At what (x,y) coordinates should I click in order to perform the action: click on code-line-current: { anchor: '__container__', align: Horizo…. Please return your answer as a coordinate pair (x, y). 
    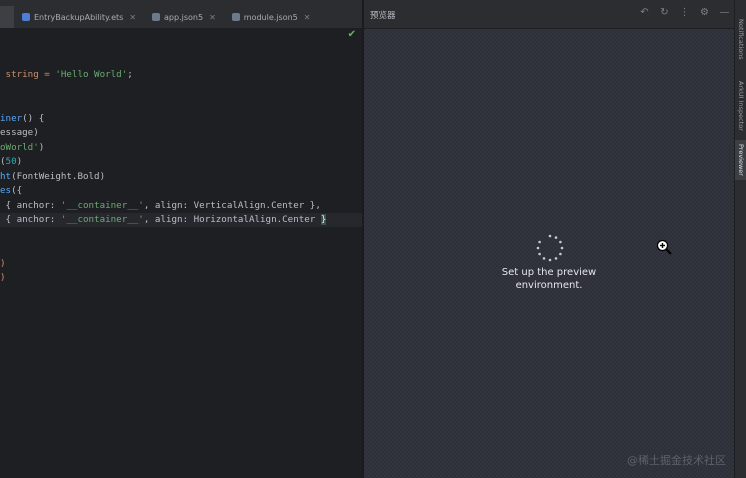
    Looking at the image, I should click on (181, 220).